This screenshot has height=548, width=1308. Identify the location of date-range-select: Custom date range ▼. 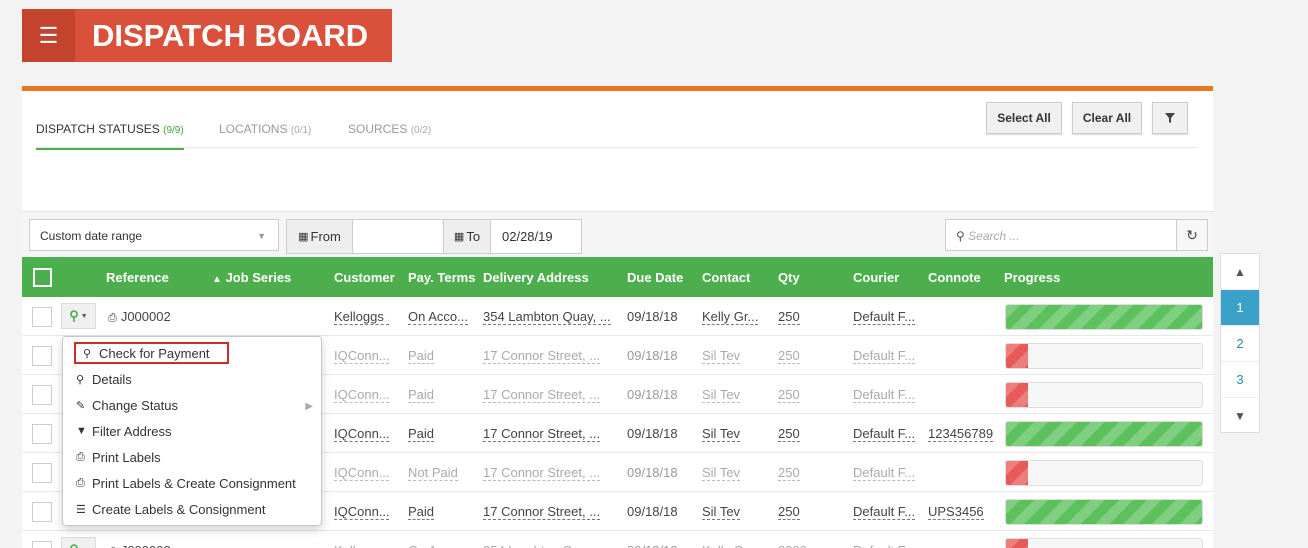
(154, 235).